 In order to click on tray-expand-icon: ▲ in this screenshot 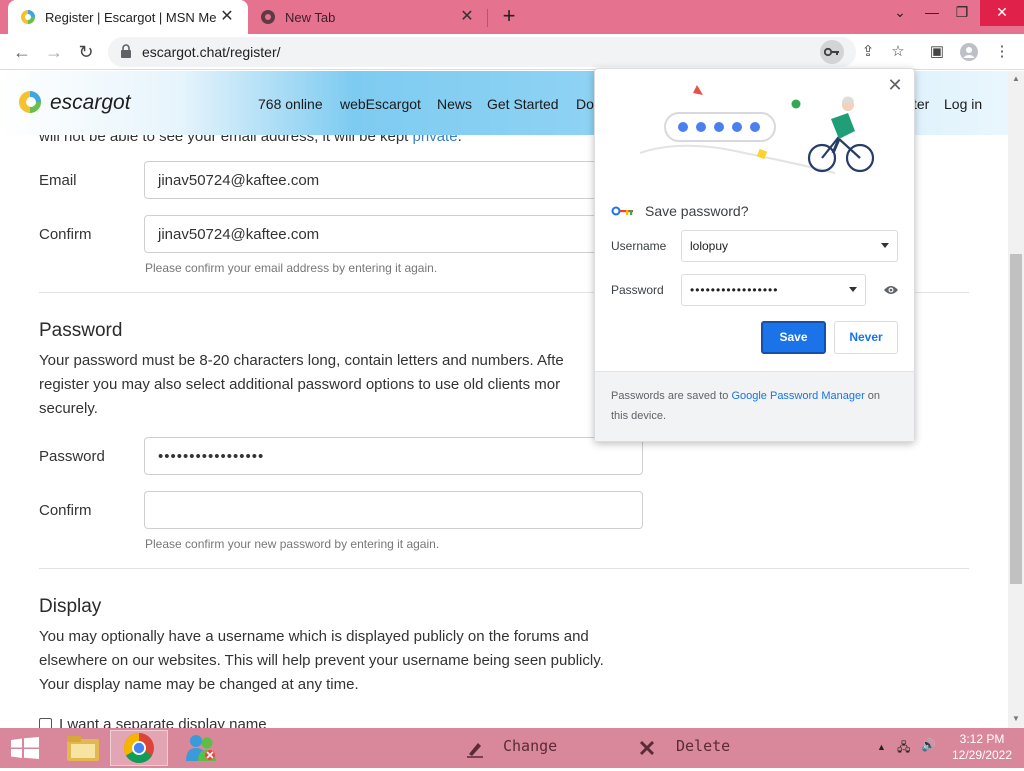, I will do `click(881, 747)`.